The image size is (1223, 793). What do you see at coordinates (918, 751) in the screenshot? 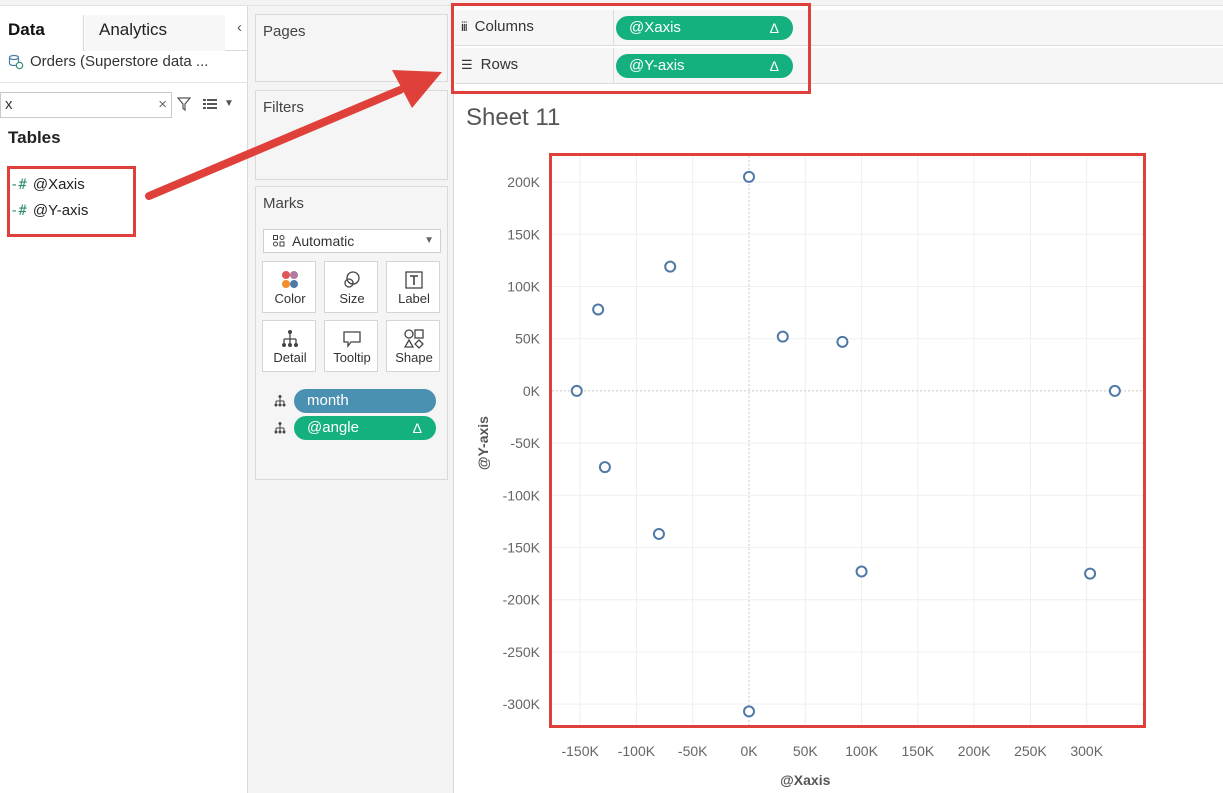
I see `x-tick-label: 150K` at bounding box center [918, 751].